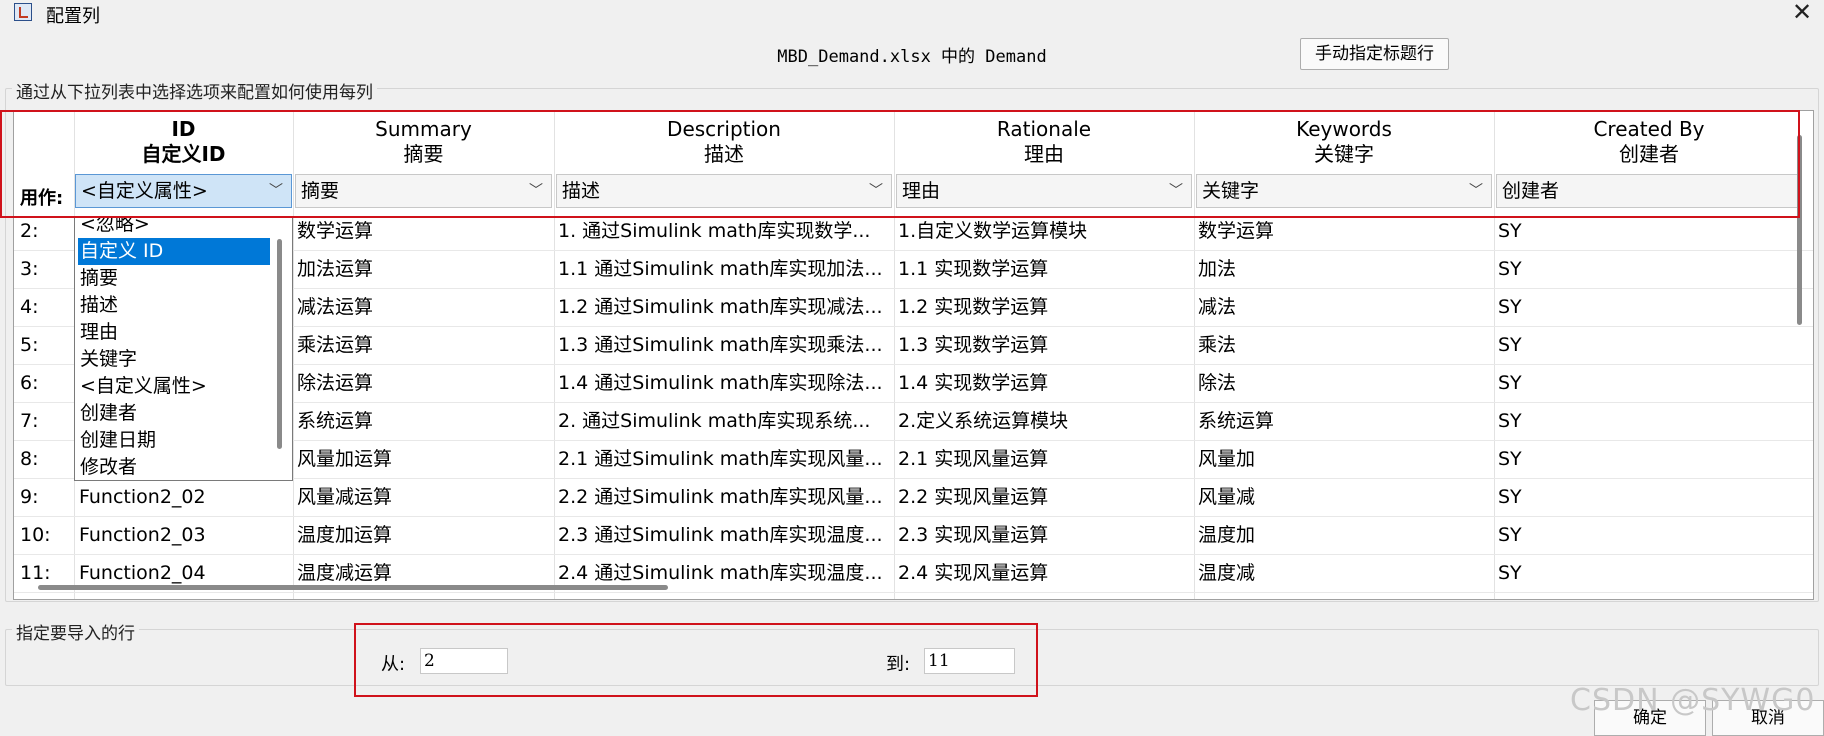  I want to click on sheet-title: MBD_Demand.xlsx 中的 Demand, so click(912, 57).